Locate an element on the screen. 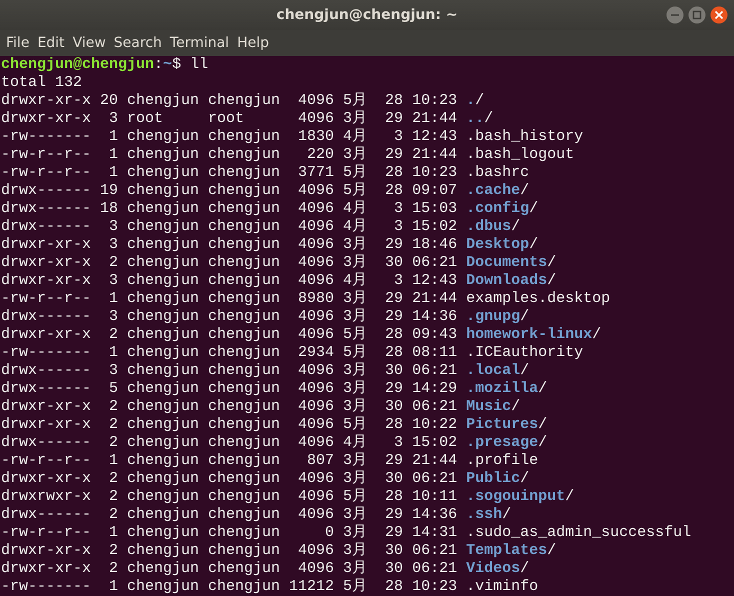 The image size is (734, 596). command-text: $ ll is located at coordinates (190, 64).